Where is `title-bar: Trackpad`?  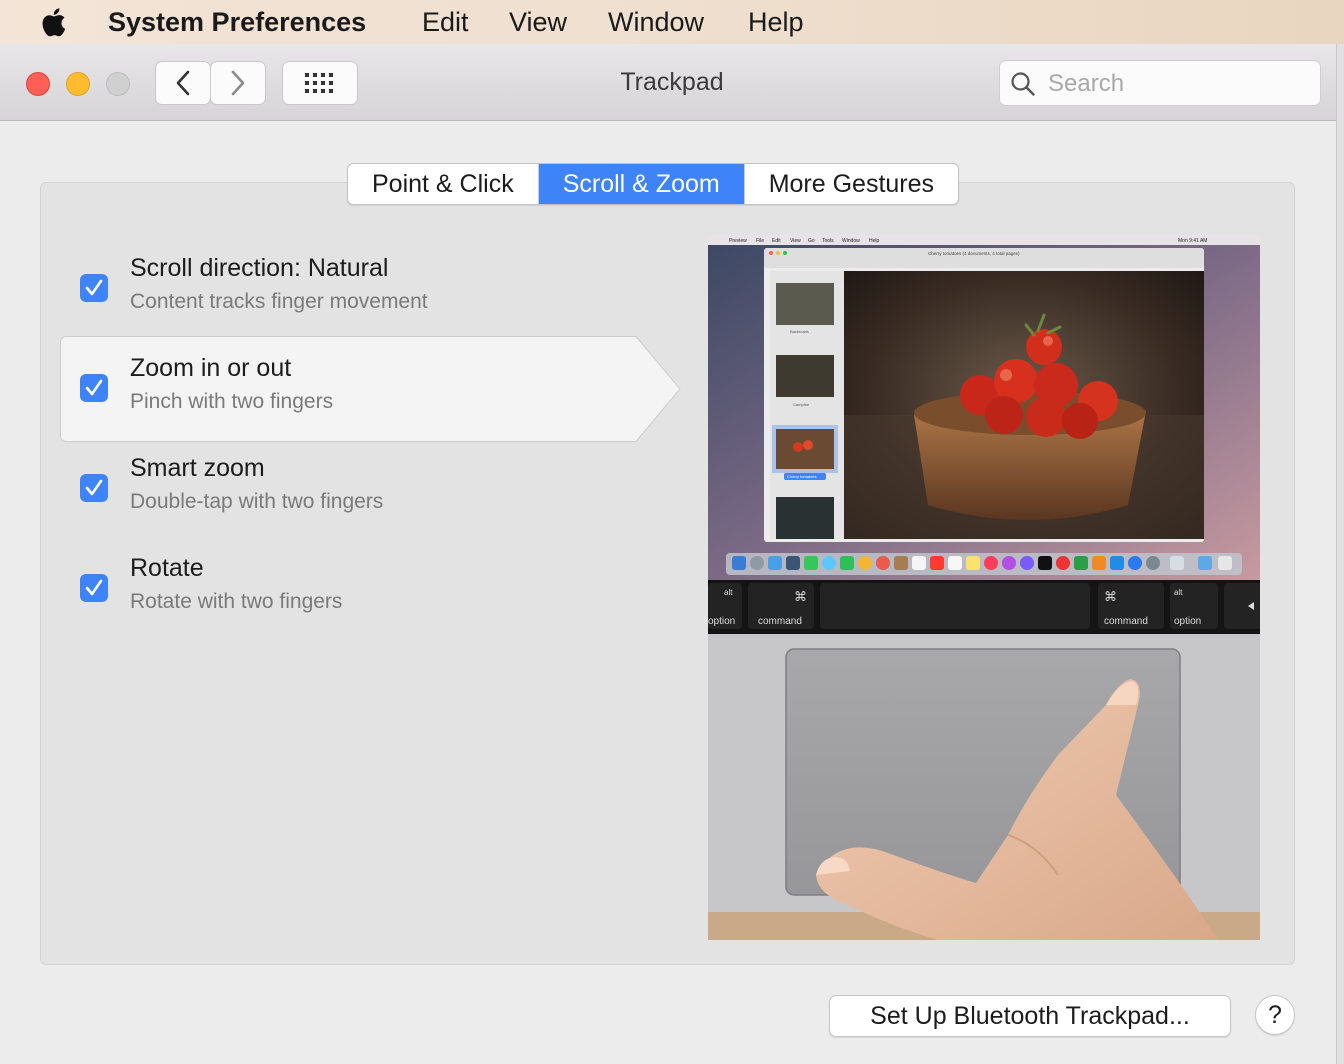 title-bar: Trackpad is located at coordinates (672, 82).